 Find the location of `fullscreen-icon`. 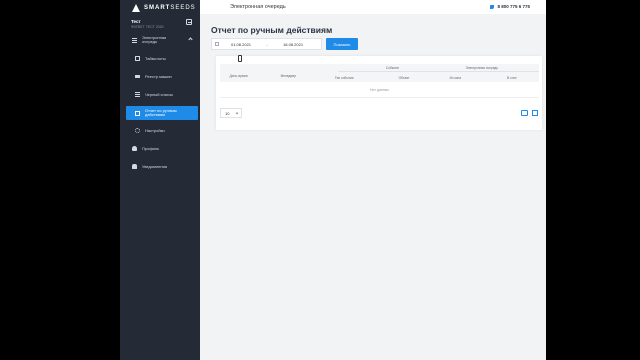

fullscreen-icon is located at coordinates (535, 113).